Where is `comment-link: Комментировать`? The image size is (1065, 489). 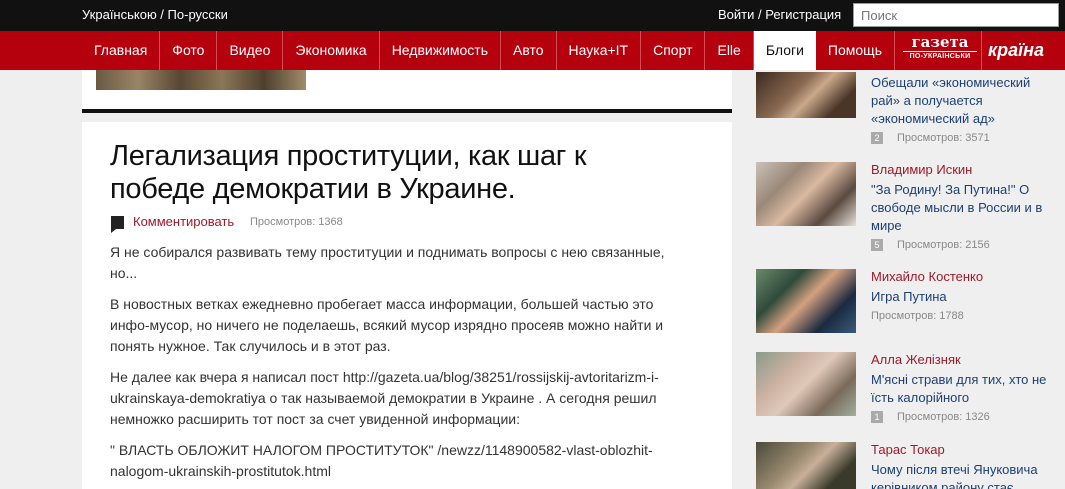
comment-link: Комментировать is located at coordinates (183, 221).